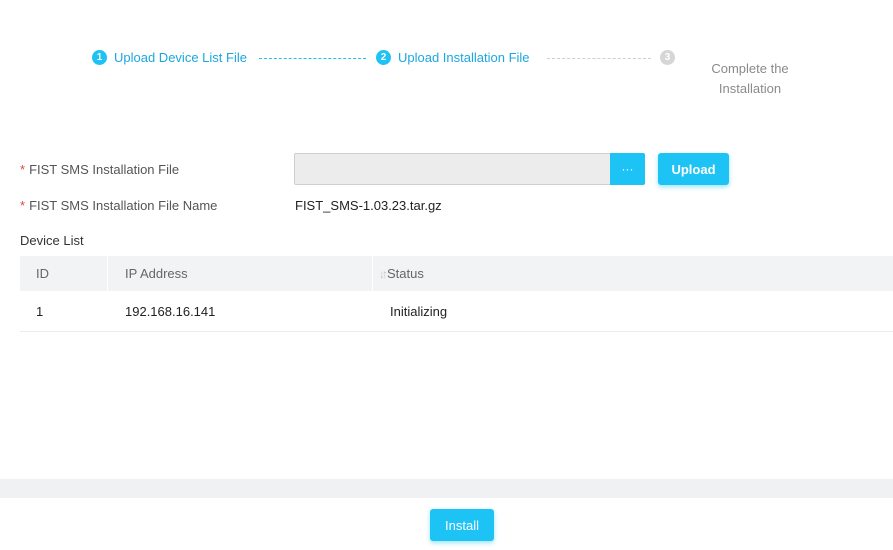 The image size is (893, 550). Describe the element at coordinates (627, 169) in the screenshot. I see `browse-button: ···` at that location.